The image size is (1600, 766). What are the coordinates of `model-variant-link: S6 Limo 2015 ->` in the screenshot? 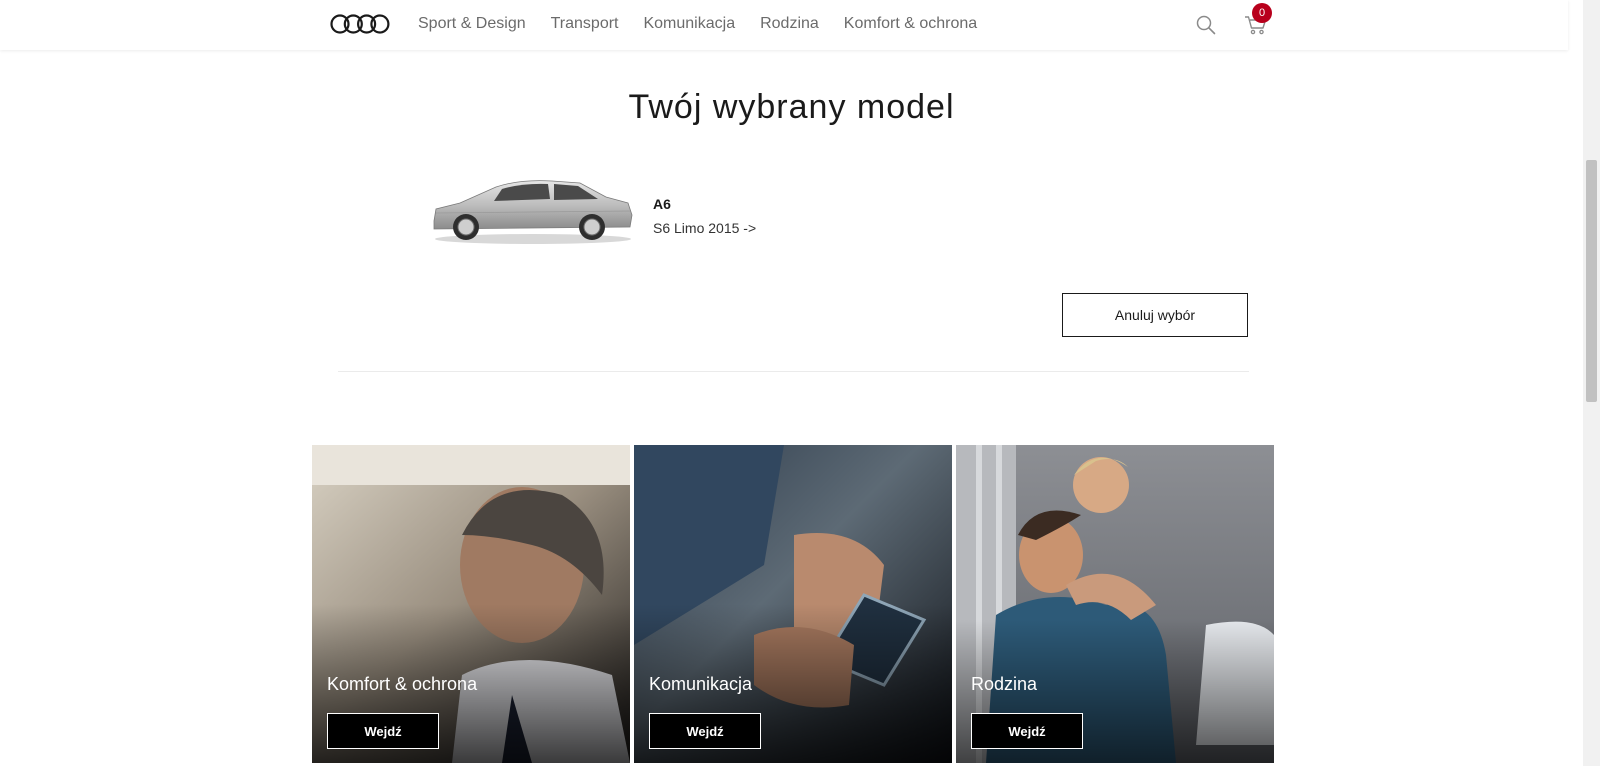 It's located at (704, 228).